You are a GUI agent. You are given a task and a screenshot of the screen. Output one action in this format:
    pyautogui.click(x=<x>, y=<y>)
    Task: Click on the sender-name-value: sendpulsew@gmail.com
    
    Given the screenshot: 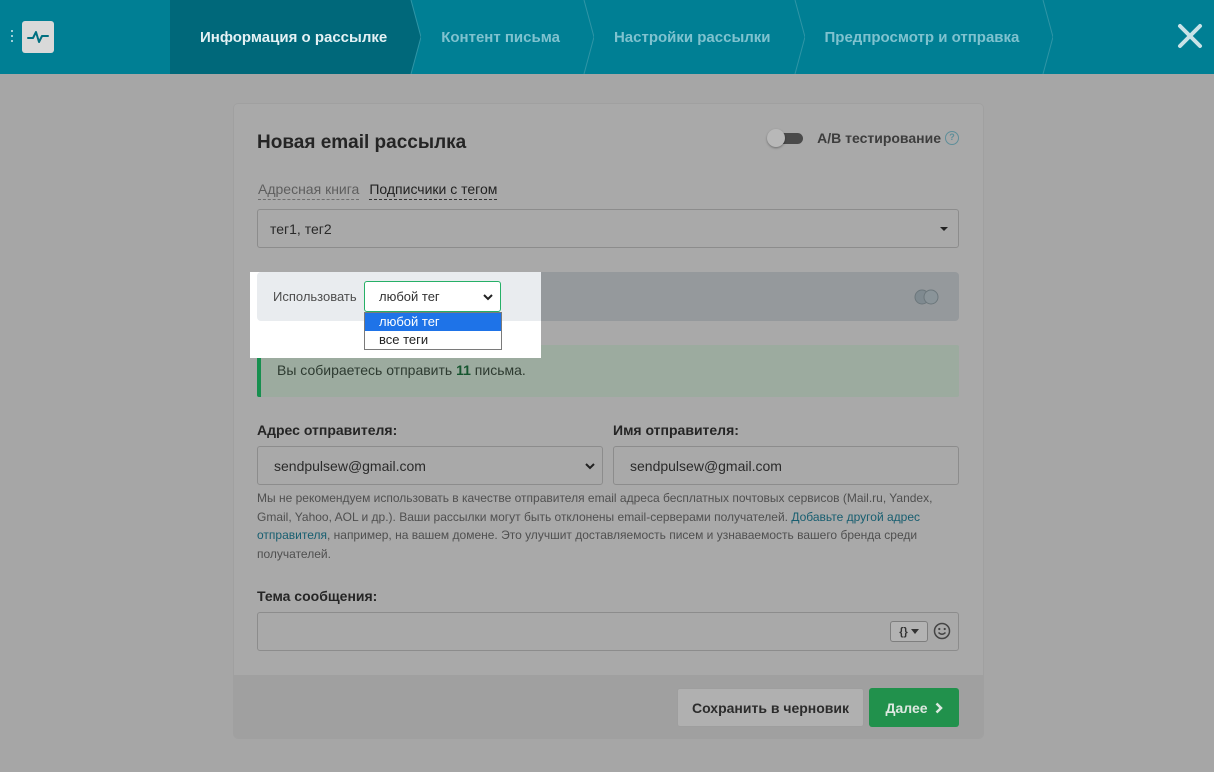 What is the action you would take?
    pyautogui.click(x=706, y=466)
    